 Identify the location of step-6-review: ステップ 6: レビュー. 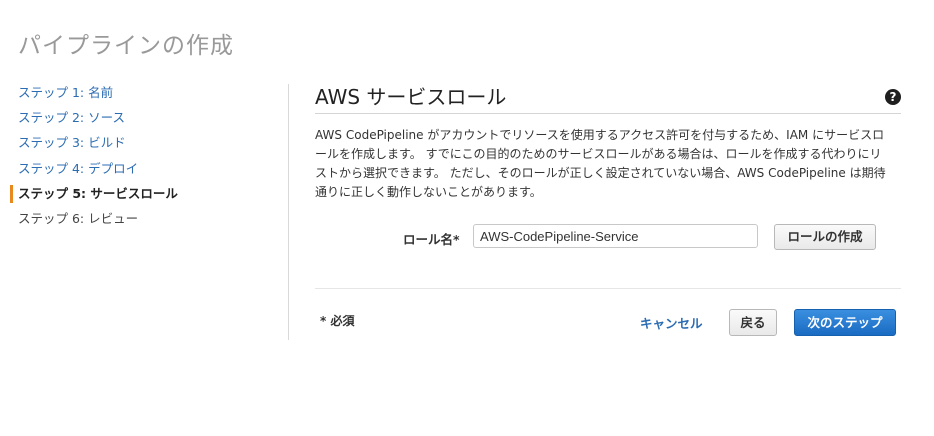
(78, 218).